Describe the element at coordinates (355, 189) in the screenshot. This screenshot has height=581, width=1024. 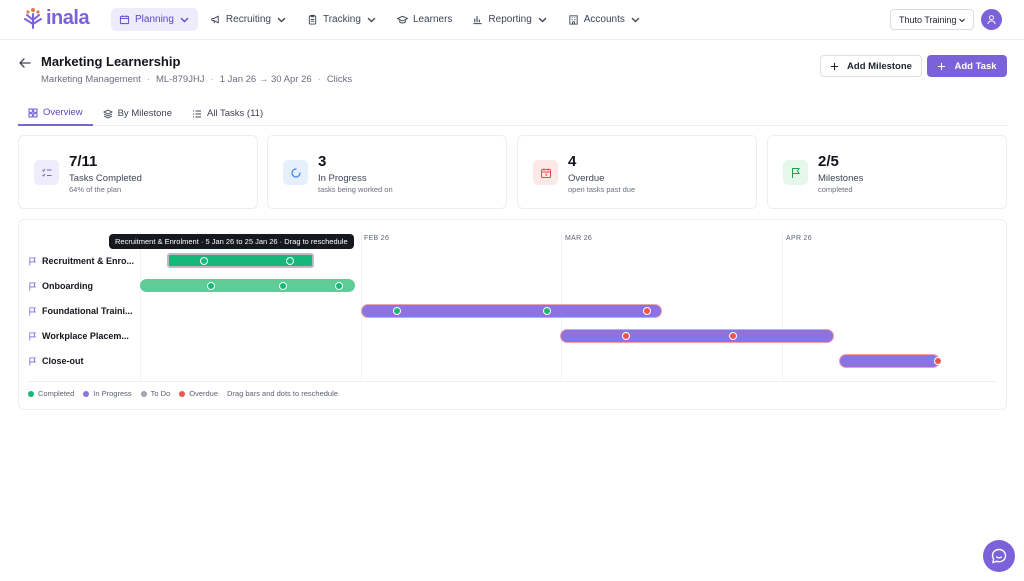
I see `stat-sublabel: tasks being worked on` at that location.